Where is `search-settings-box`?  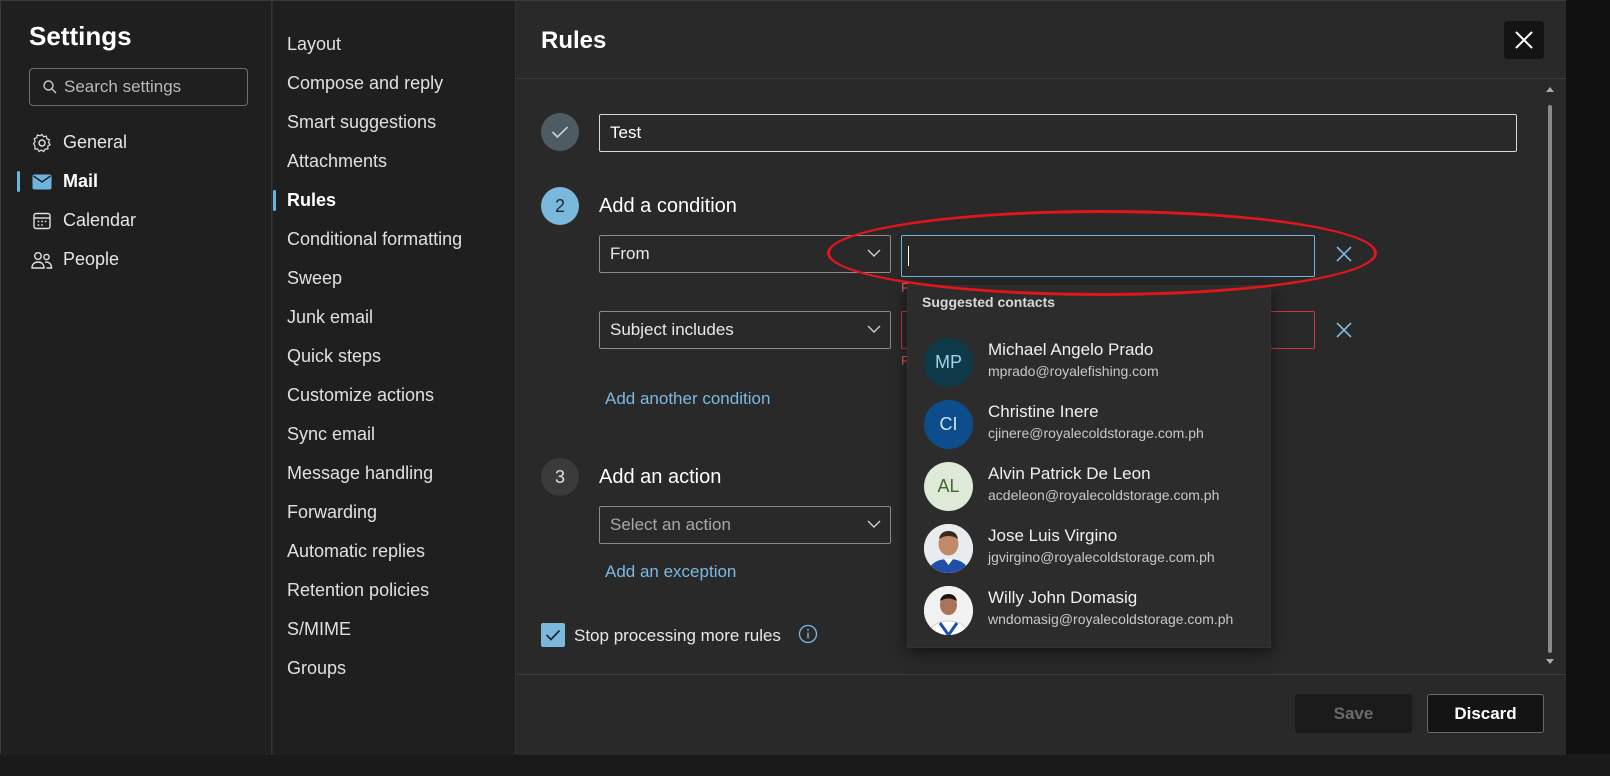 search-settings-box is located at coordinates (138, 87).